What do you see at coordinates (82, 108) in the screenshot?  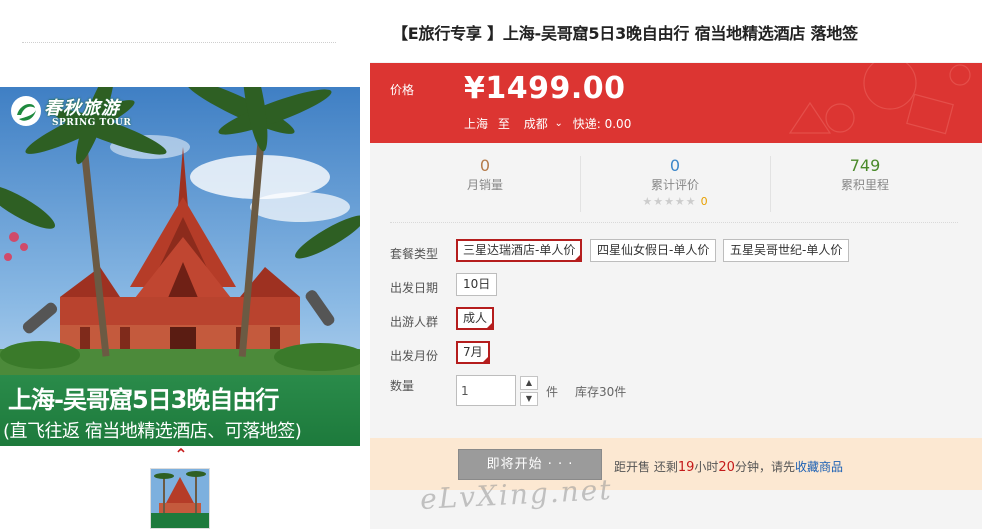 I see `logo-text-cn: 春秋旅游` at bounding box center [82, 108].